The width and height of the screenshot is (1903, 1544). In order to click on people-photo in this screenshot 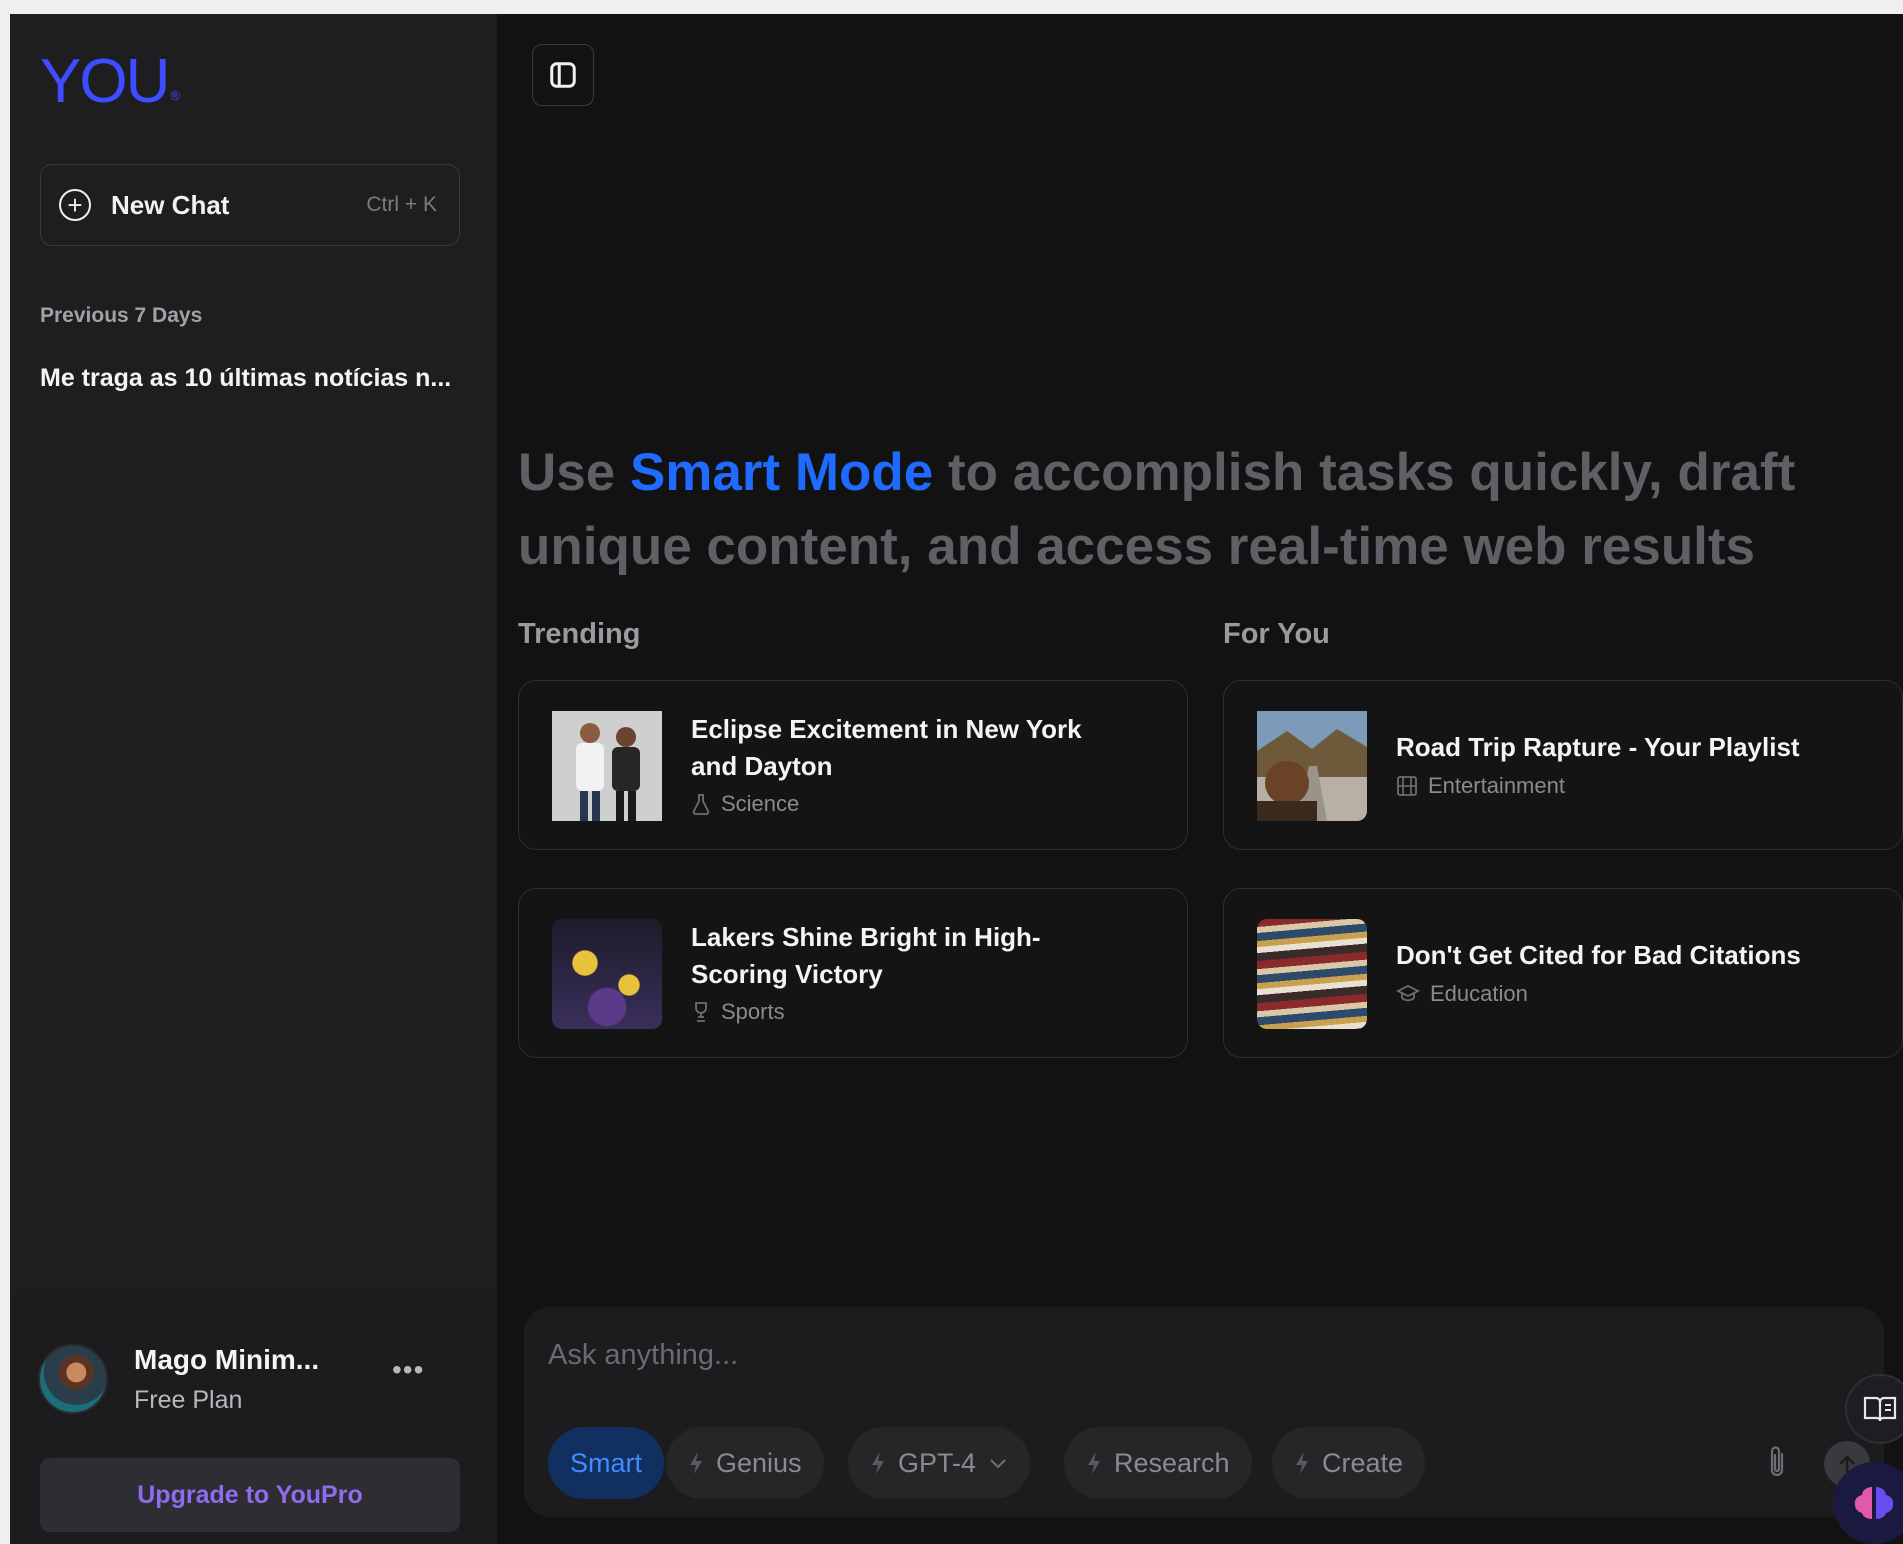, I will do `click(607, 766)`.